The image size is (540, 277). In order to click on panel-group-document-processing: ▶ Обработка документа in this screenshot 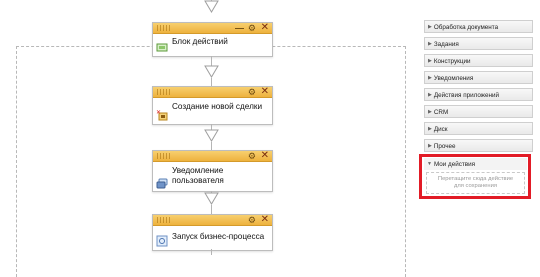, I will do `click(478, 26)`.